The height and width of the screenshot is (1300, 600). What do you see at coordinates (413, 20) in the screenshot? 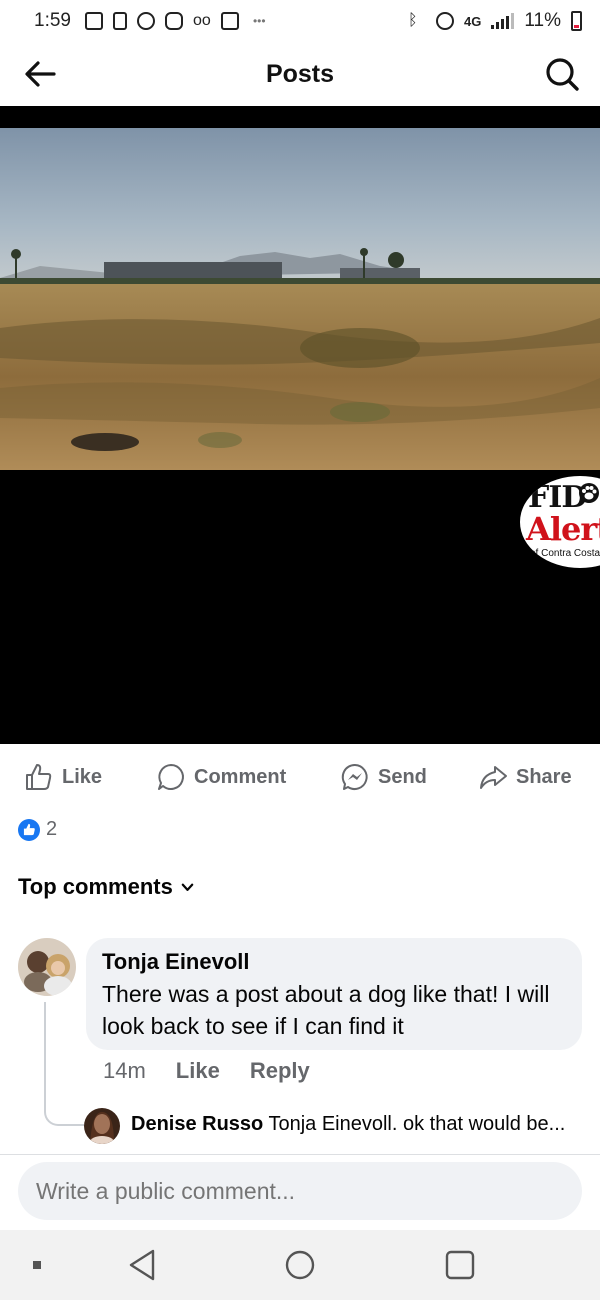
I see `bluetooth-icon: ᛒ` at bounding box center [413, 20].